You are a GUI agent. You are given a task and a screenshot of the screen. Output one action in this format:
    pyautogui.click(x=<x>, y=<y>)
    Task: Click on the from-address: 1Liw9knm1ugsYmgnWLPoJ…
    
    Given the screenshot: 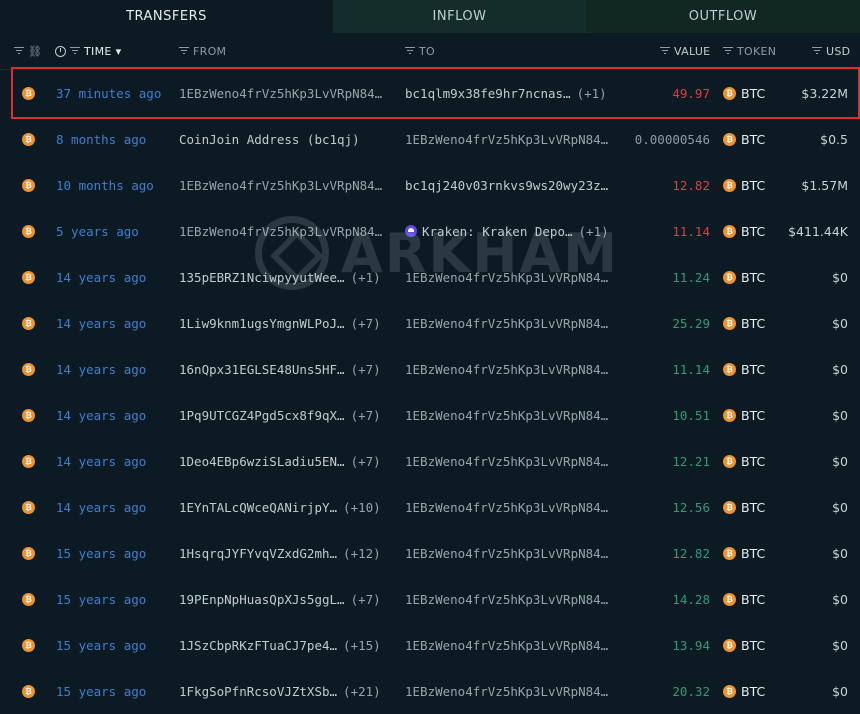 What is the action you would take?
    pyautogui.click(x=262, y=323)
    